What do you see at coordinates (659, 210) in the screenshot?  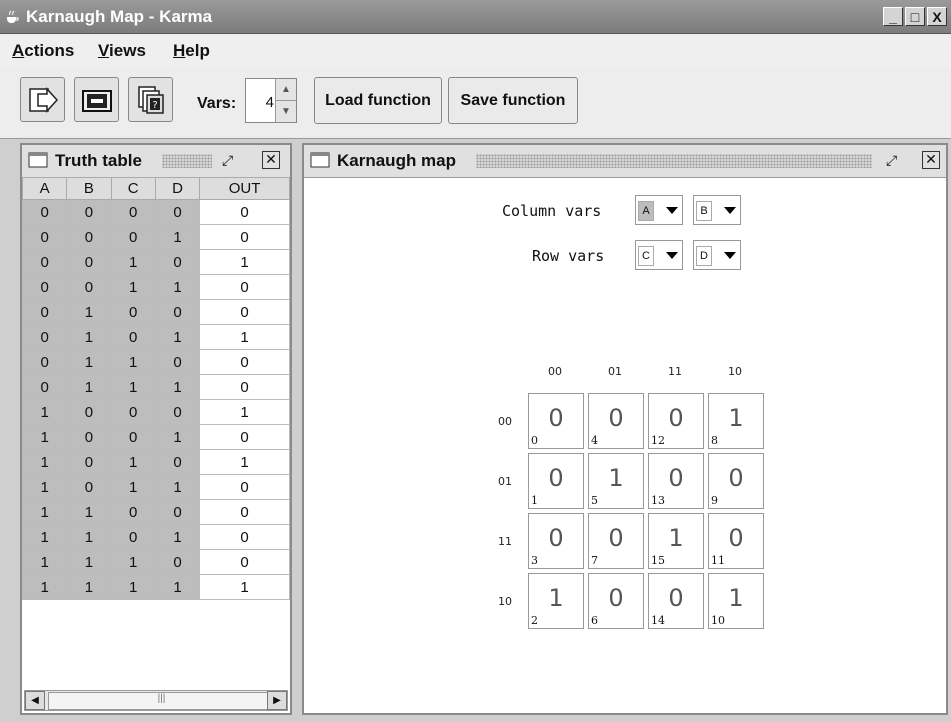 I see `column-var-1-select: A` at bounding box center [659, 210].